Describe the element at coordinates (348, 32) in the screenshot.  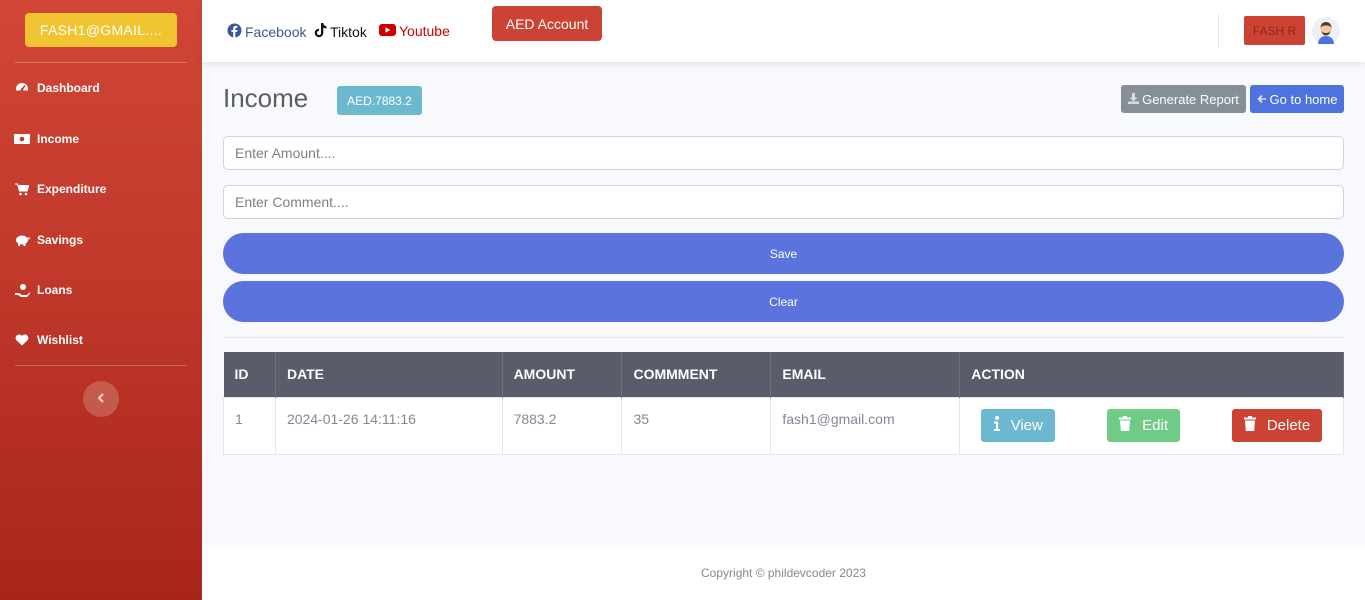
I see `tiktok-label: Tiktok` at that location.